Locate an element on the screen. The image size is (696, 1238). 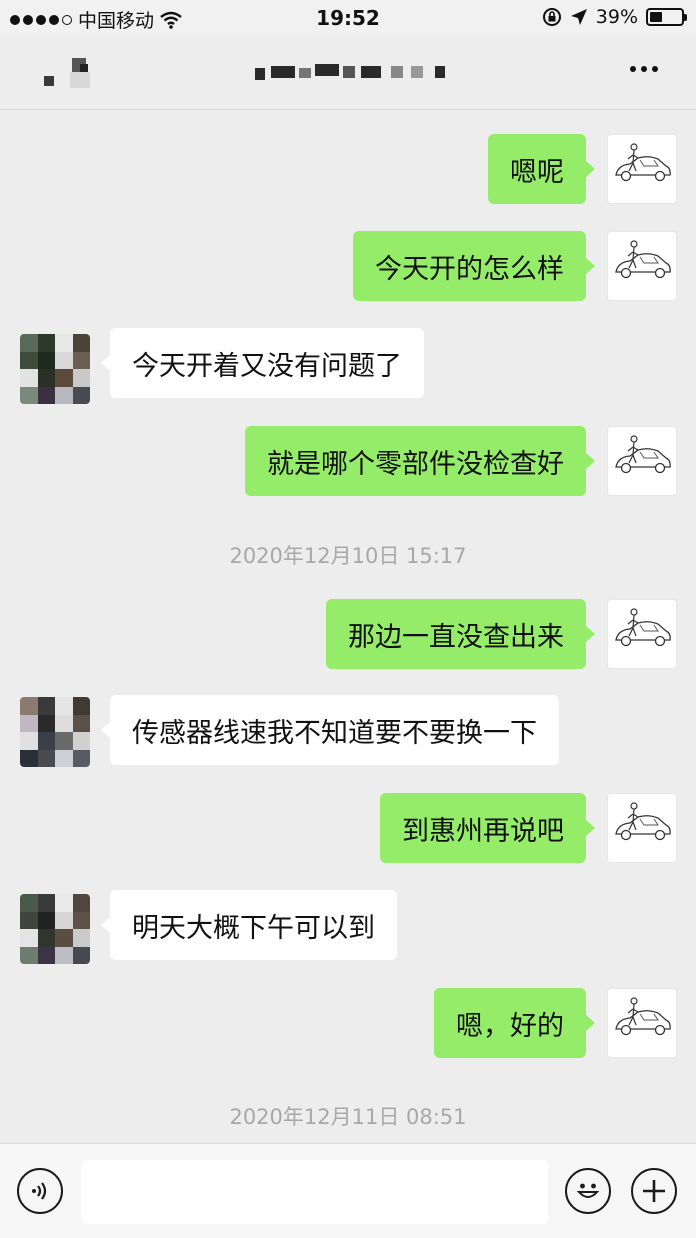
back-icon is located at coordinates (70, 75).